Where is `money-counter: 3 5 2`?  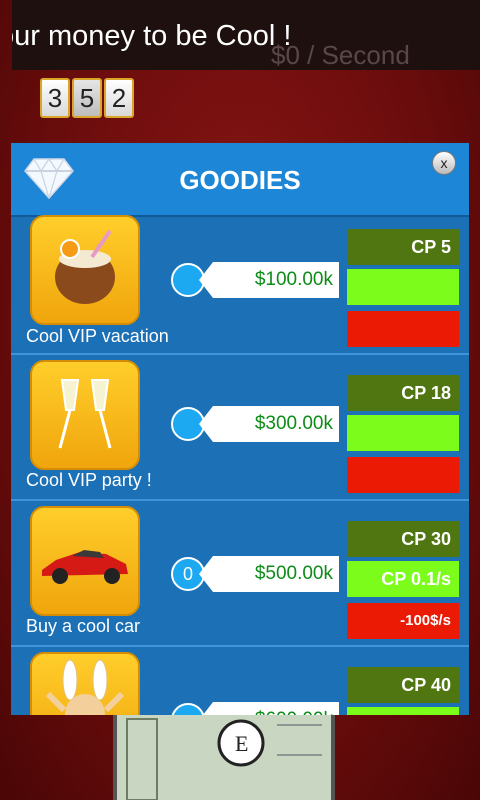
money-counter: 3 5 2 is located at coordinates (87, 98).